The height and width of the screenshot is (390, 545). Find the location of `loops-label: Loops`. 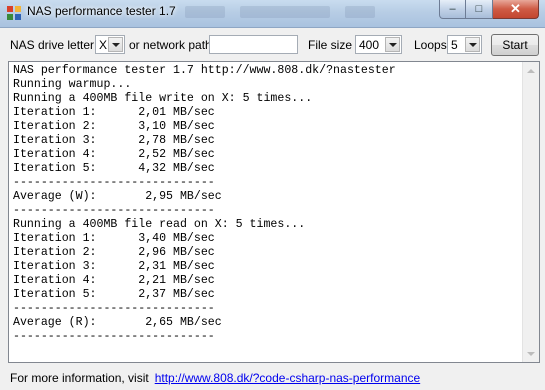

loops-label: Loops is located at coordinates (430, 45).